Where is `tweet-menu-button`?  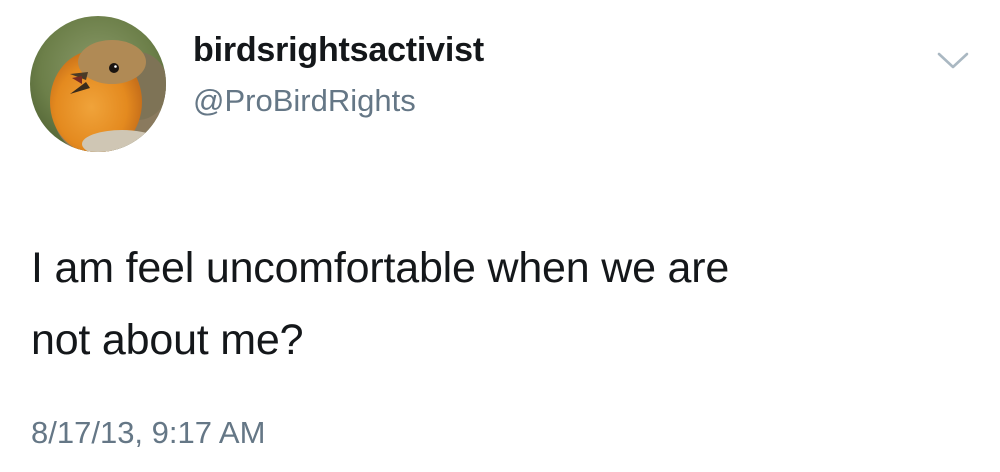 tweet-menu-button is located at coordinates (953, 60).